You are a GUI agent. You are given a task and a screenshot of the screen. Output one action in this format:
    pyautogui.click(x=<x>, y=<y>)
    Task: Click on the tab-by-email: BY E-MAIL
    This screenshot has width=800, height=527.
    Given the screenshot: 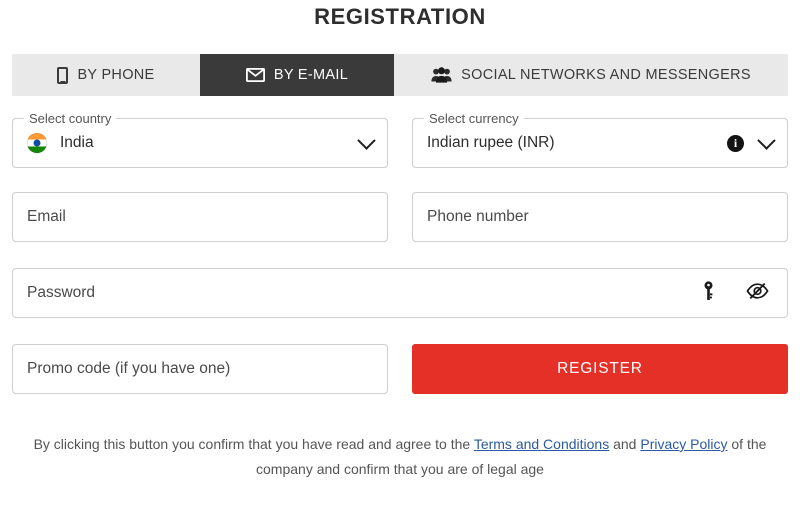 What is the action you would take?
    pyautogui.click(x=297, y=75)
    